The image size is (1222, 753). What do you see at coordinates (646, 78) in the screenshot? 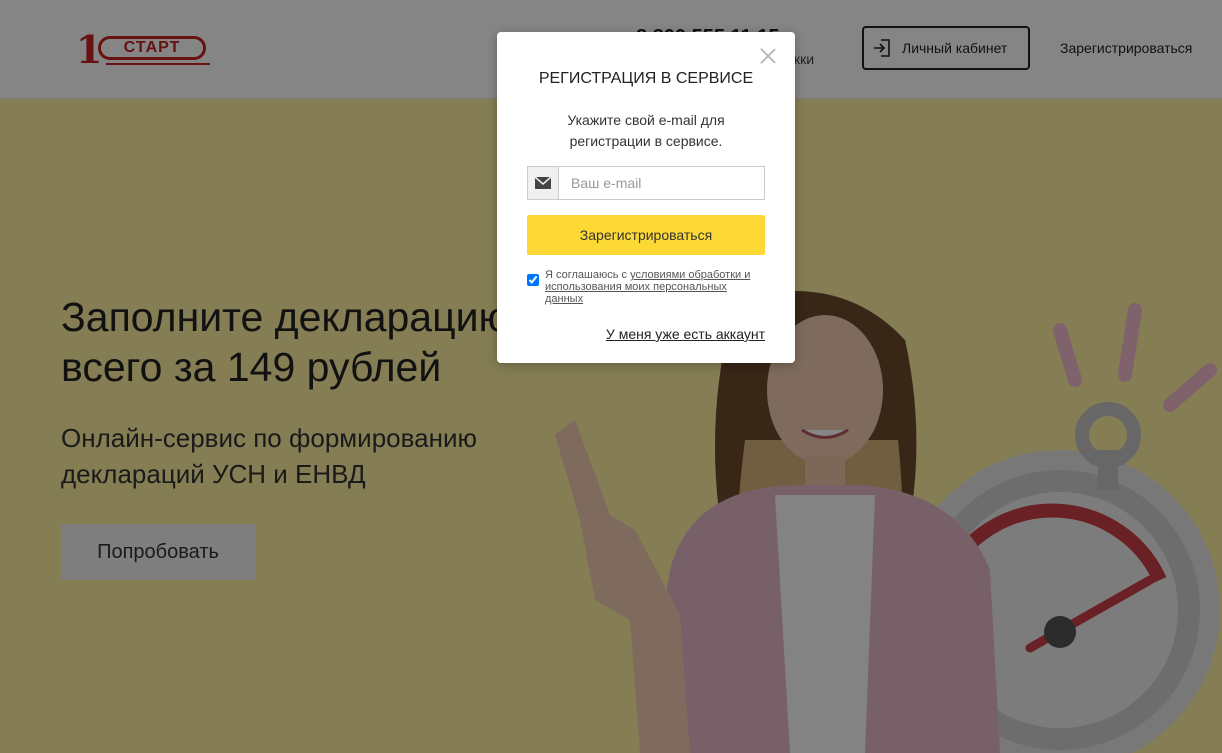
I see `modal-title: РЕГИСТРАЦИЯ В СЕРВИСЕ` at bounding box center [646, 78].